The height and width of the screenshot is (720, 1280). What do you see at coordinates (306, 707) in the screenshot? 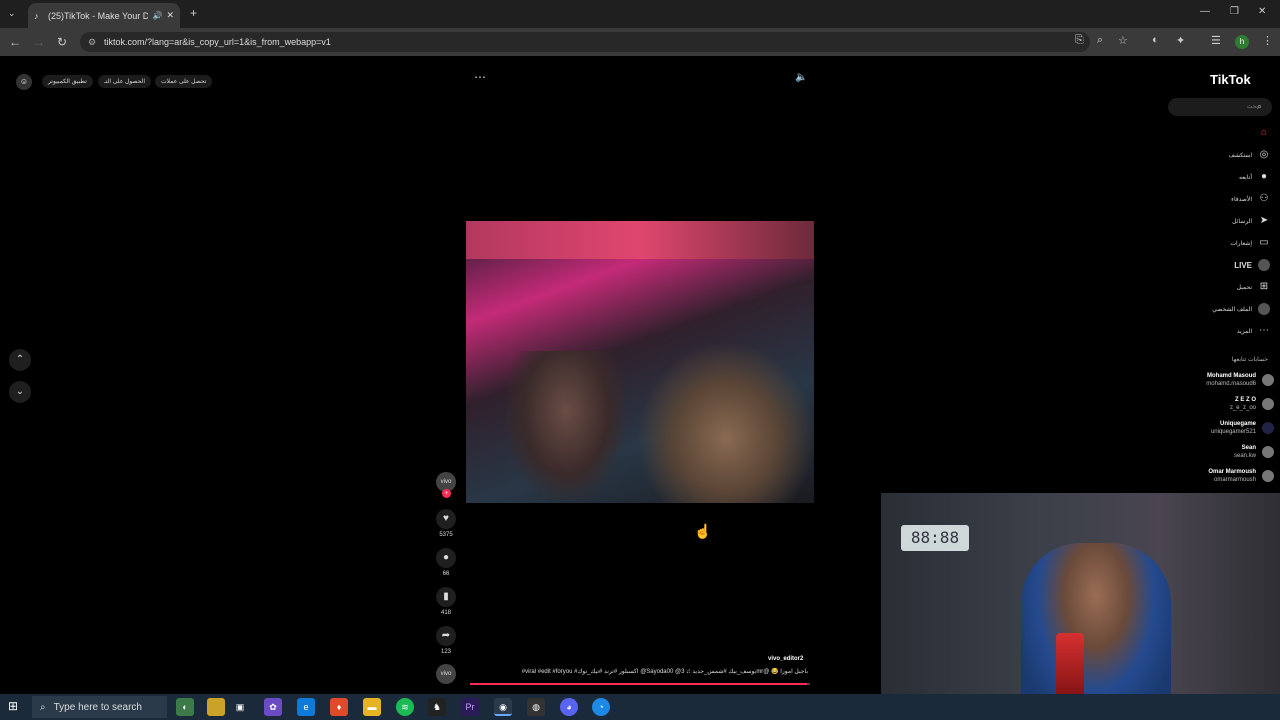
I see `edge-icon: e` at bounding box center [306, 707].